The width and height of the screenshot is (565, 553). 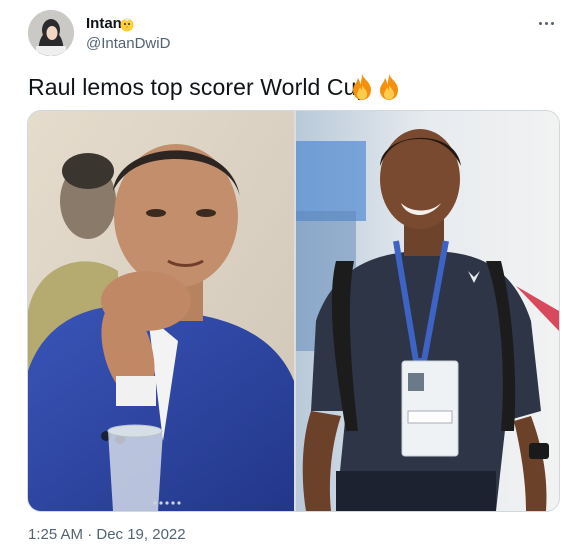 What do you see at coordinates (127, 25) in the screenshot?
I see `baby-chick-icon` at bounding box center [127, 25].